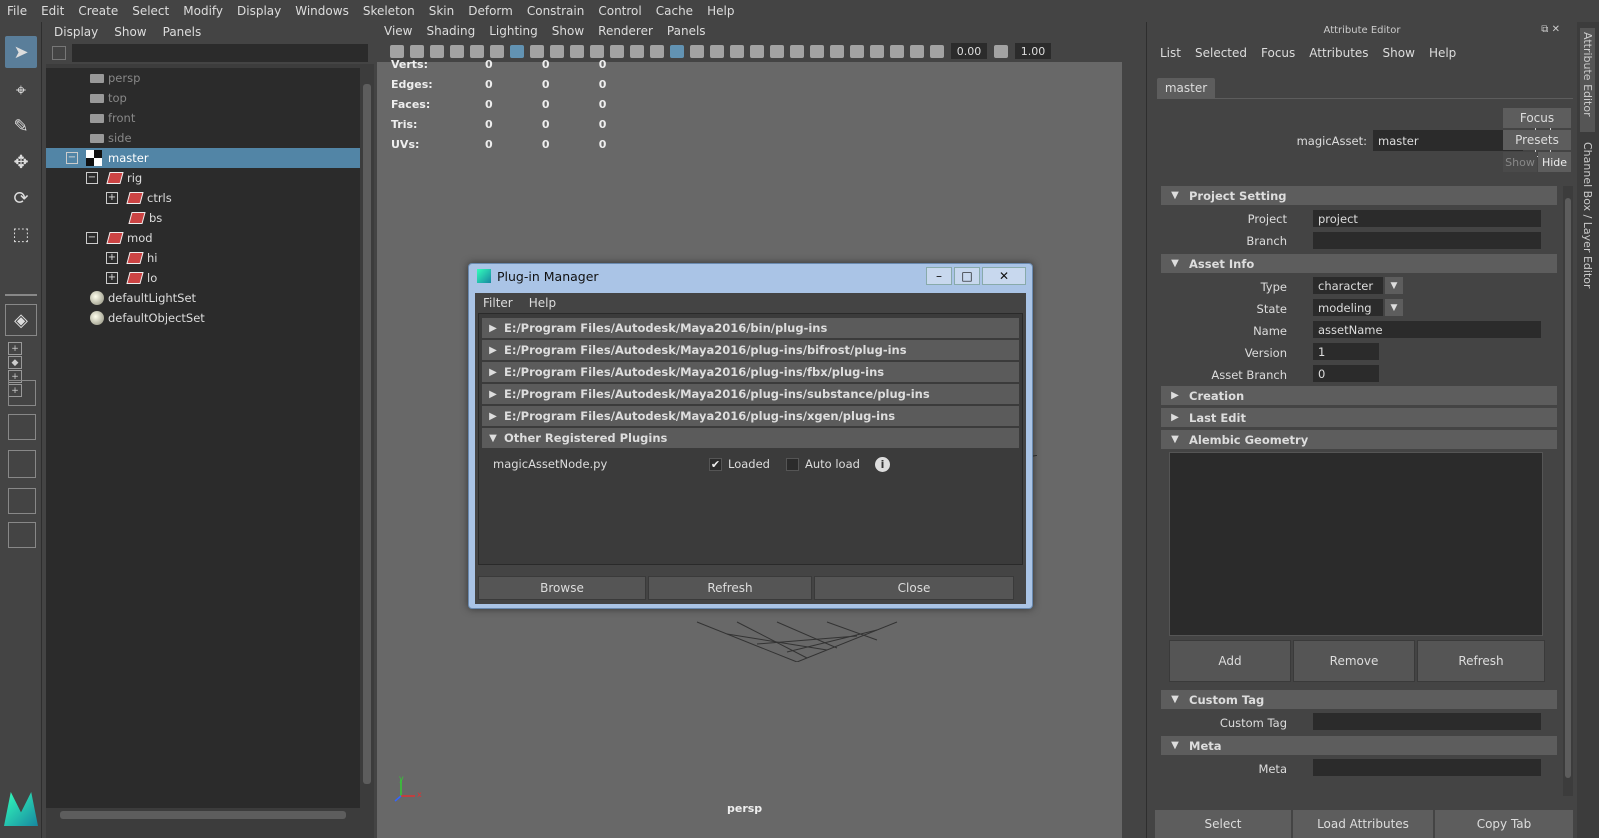  Describe the element at coordinates (597, 51) in the screenshot. I see `field-chart-icon` at that location.